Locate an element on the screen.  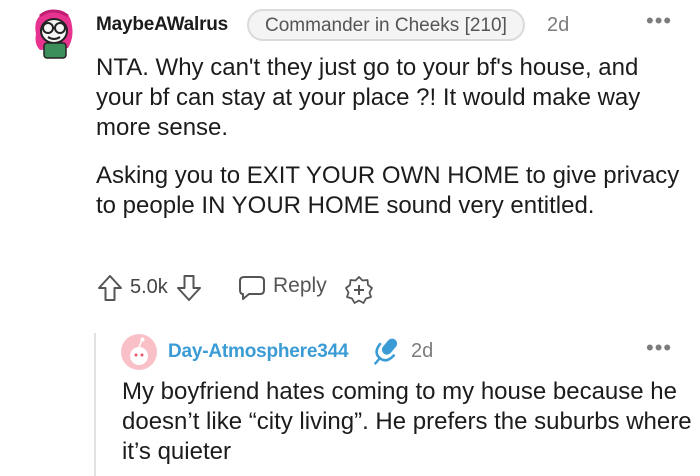
reply-label: Reply is located at coordinates (300, 286).